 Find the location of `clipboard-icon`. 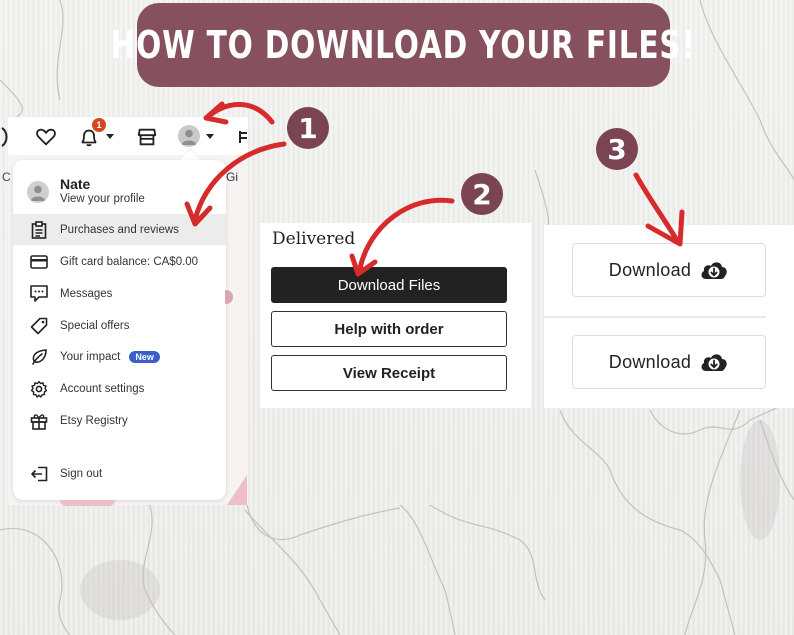

clipboard-icon is located at coordinates (39, 229).